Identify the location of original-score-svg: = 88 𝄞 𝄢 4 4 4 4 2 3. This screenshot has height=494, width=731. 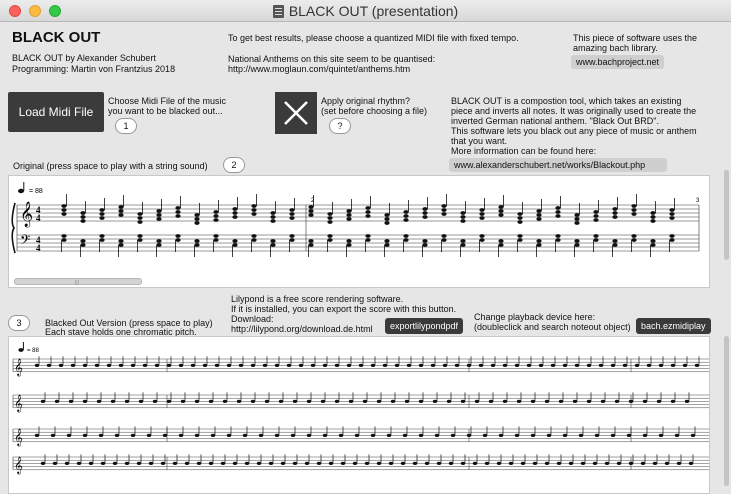
(355, 219).